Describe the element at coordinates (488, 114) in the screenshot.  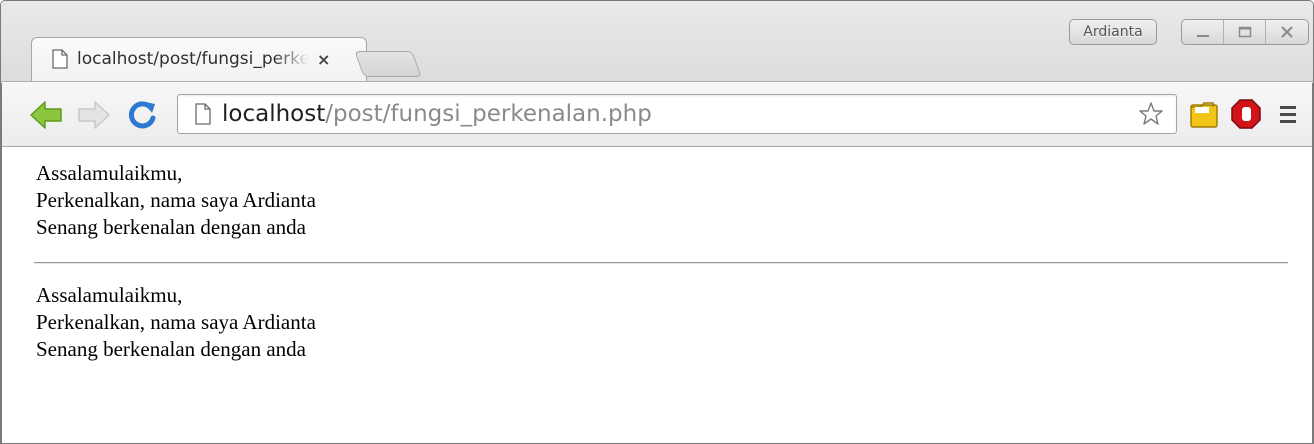
I see `url-path: /post/fungsi_perkenalan.php` at that location.